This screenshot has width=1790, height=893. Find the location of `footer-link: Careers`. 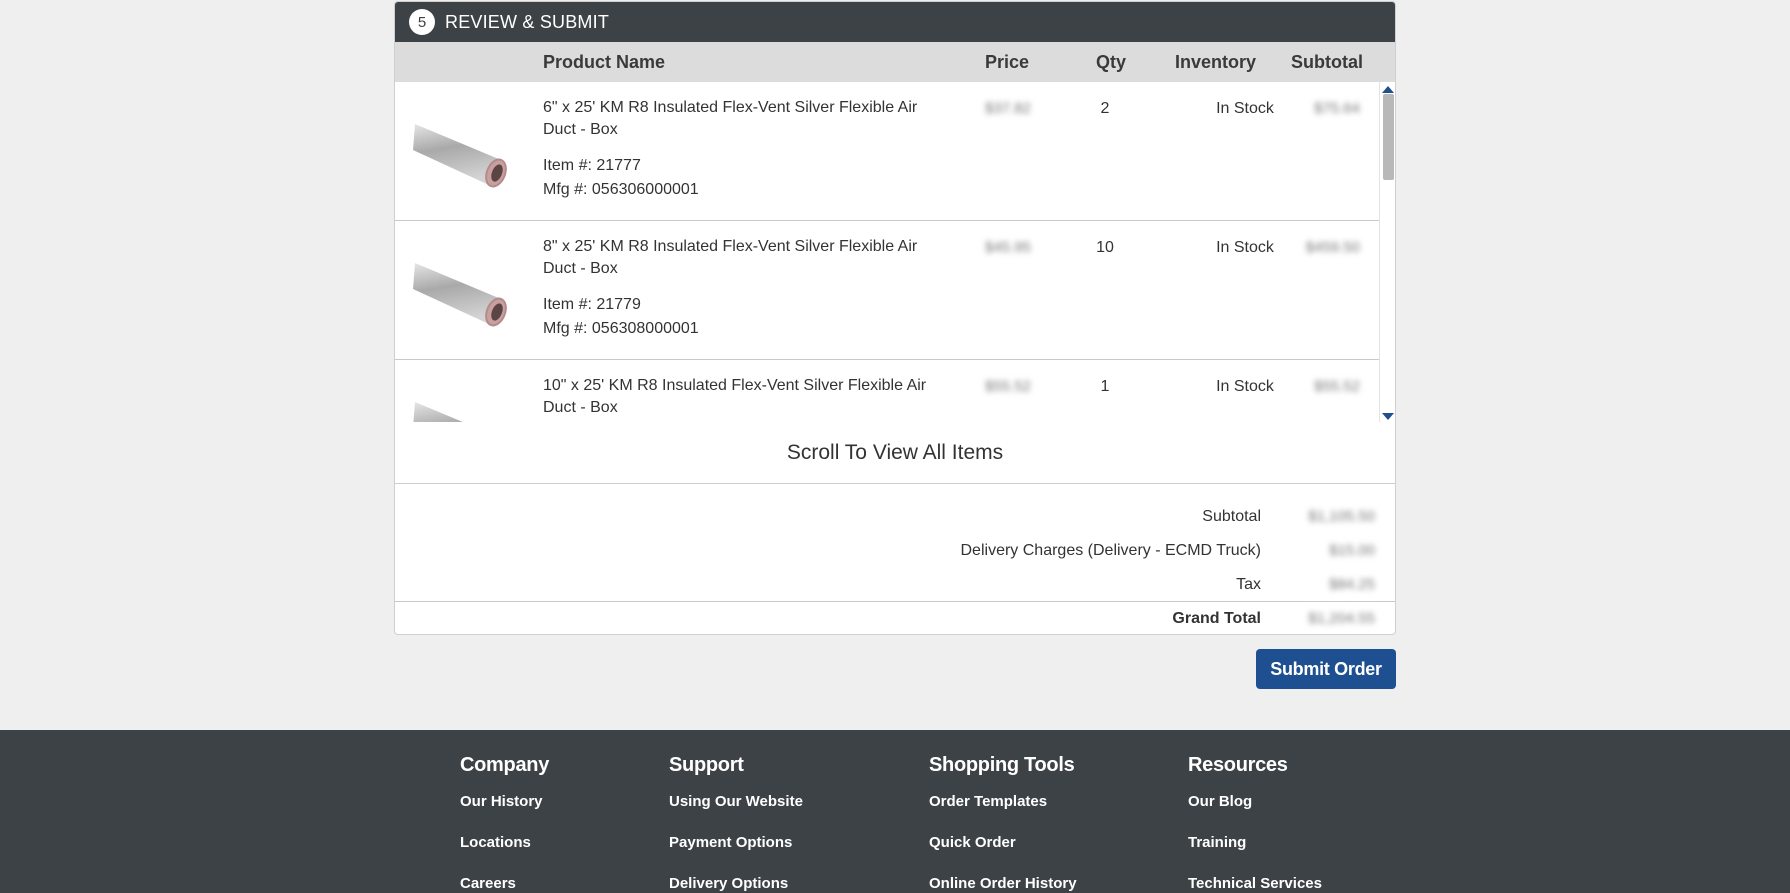

footer-link: Careers is located at coordinates (504, 884).